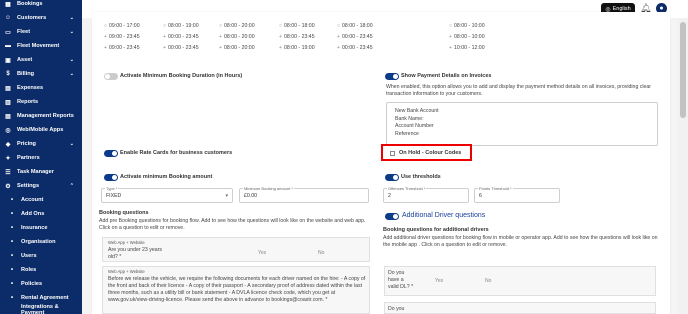 The height and width of the screenshot is (314, 688). Describe the element at coordinates (41, 144) in the screenshot. I see `sidebar-item-pricing: ◆ Pricing ⌄` at that location.